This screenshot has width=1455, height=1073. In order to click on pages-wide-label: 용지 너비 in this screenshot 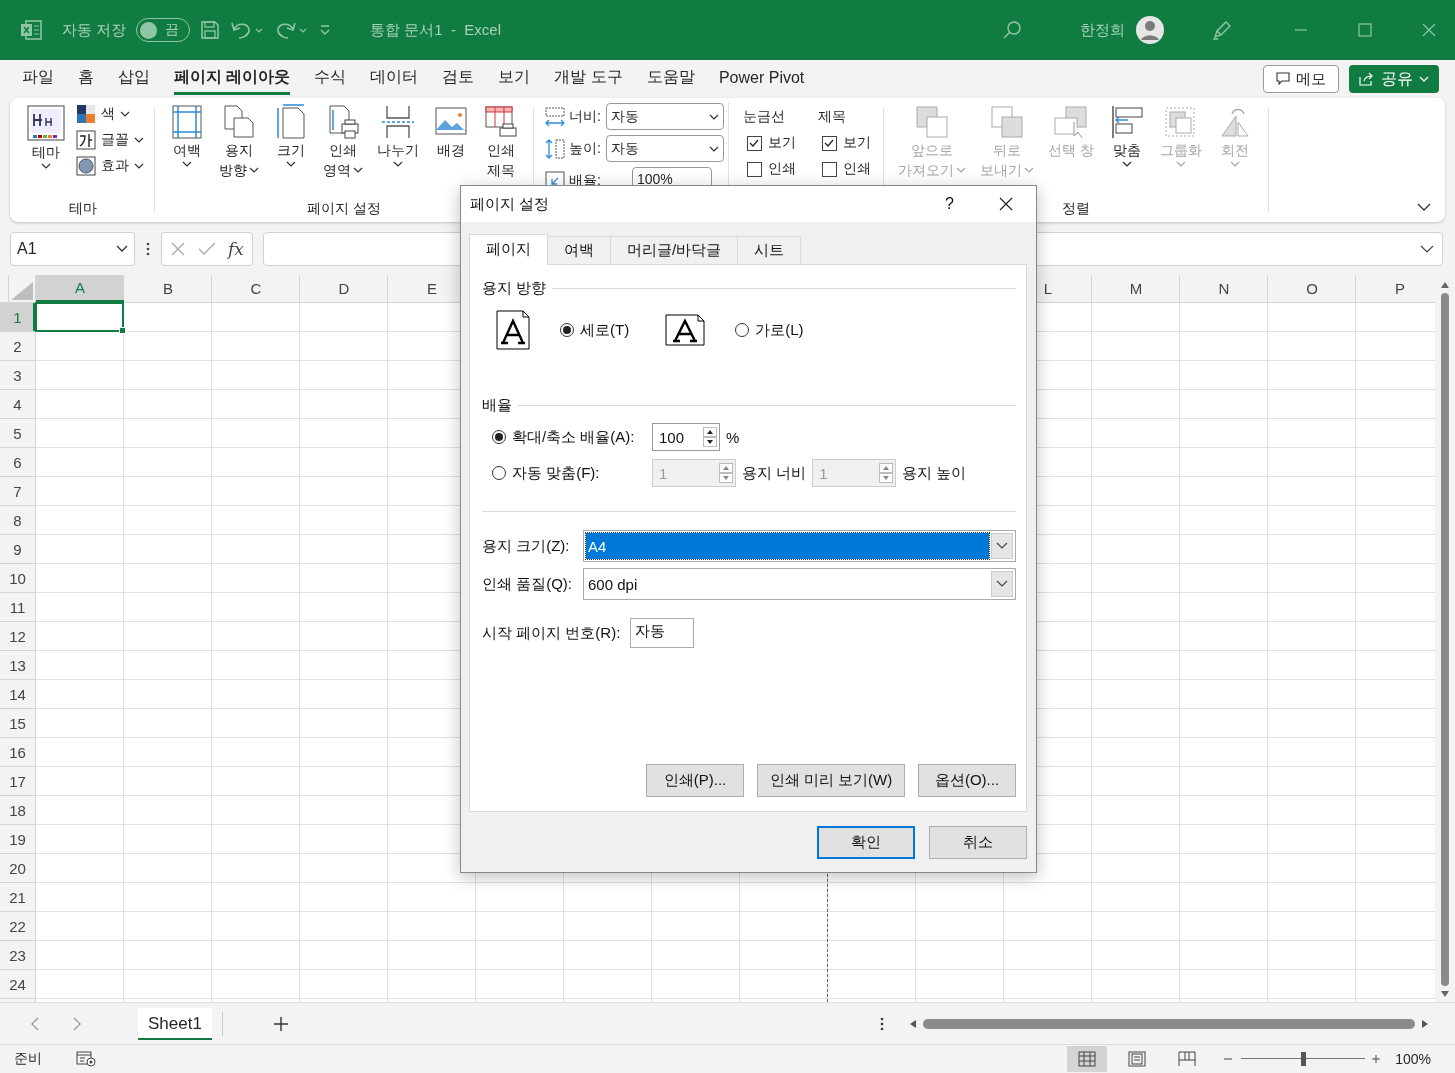, I will do `click(774, 473)`.